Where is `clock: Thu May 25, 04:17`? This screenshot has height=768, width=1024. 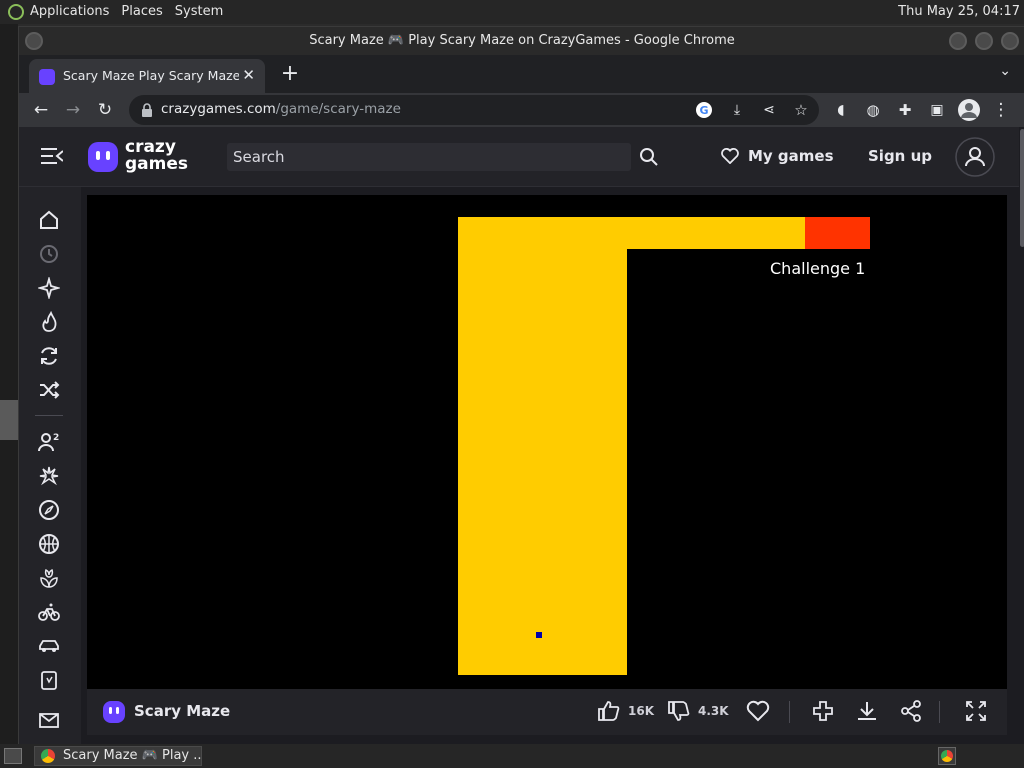 clock: Thu May 25, 04:17 is located at coordinates (959, 12).